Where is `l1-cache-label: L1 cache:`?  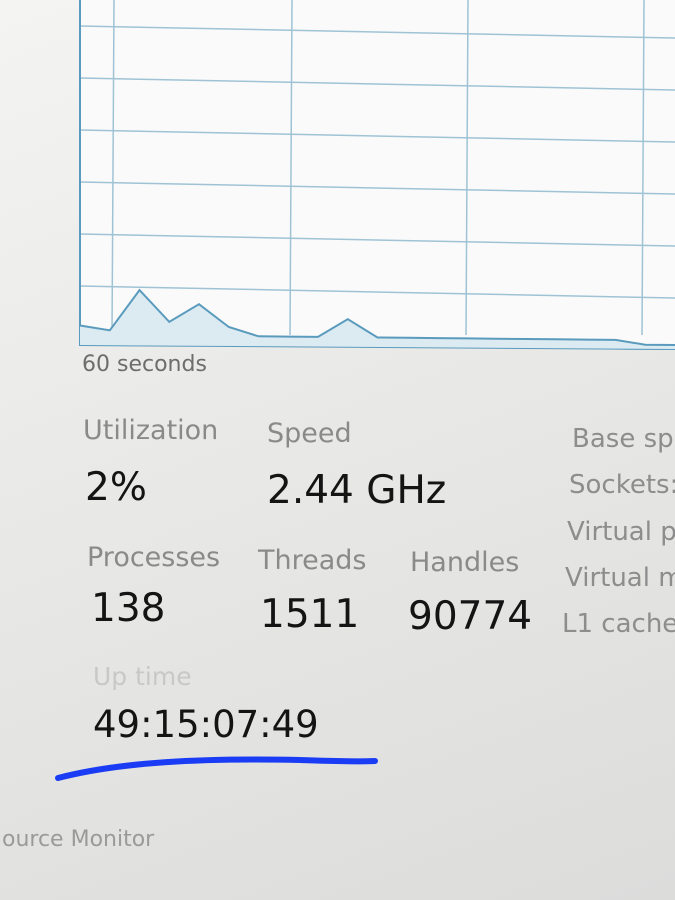 l1-cache-label: L1 cache: is located at coordinates (618, 624).